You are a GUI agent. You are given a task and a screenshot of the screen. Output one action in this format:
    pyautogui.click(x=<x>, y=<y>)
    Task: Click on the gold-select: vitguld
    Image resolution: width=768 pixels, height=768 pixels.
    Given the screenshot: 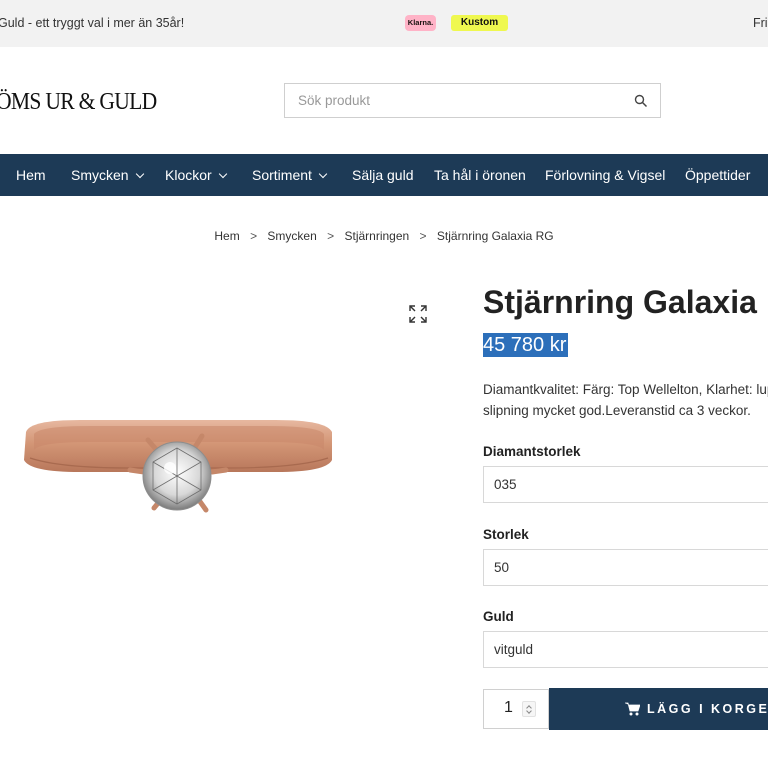 What is the action you would take?
    pyautogui.click(x=625, y=649)
    